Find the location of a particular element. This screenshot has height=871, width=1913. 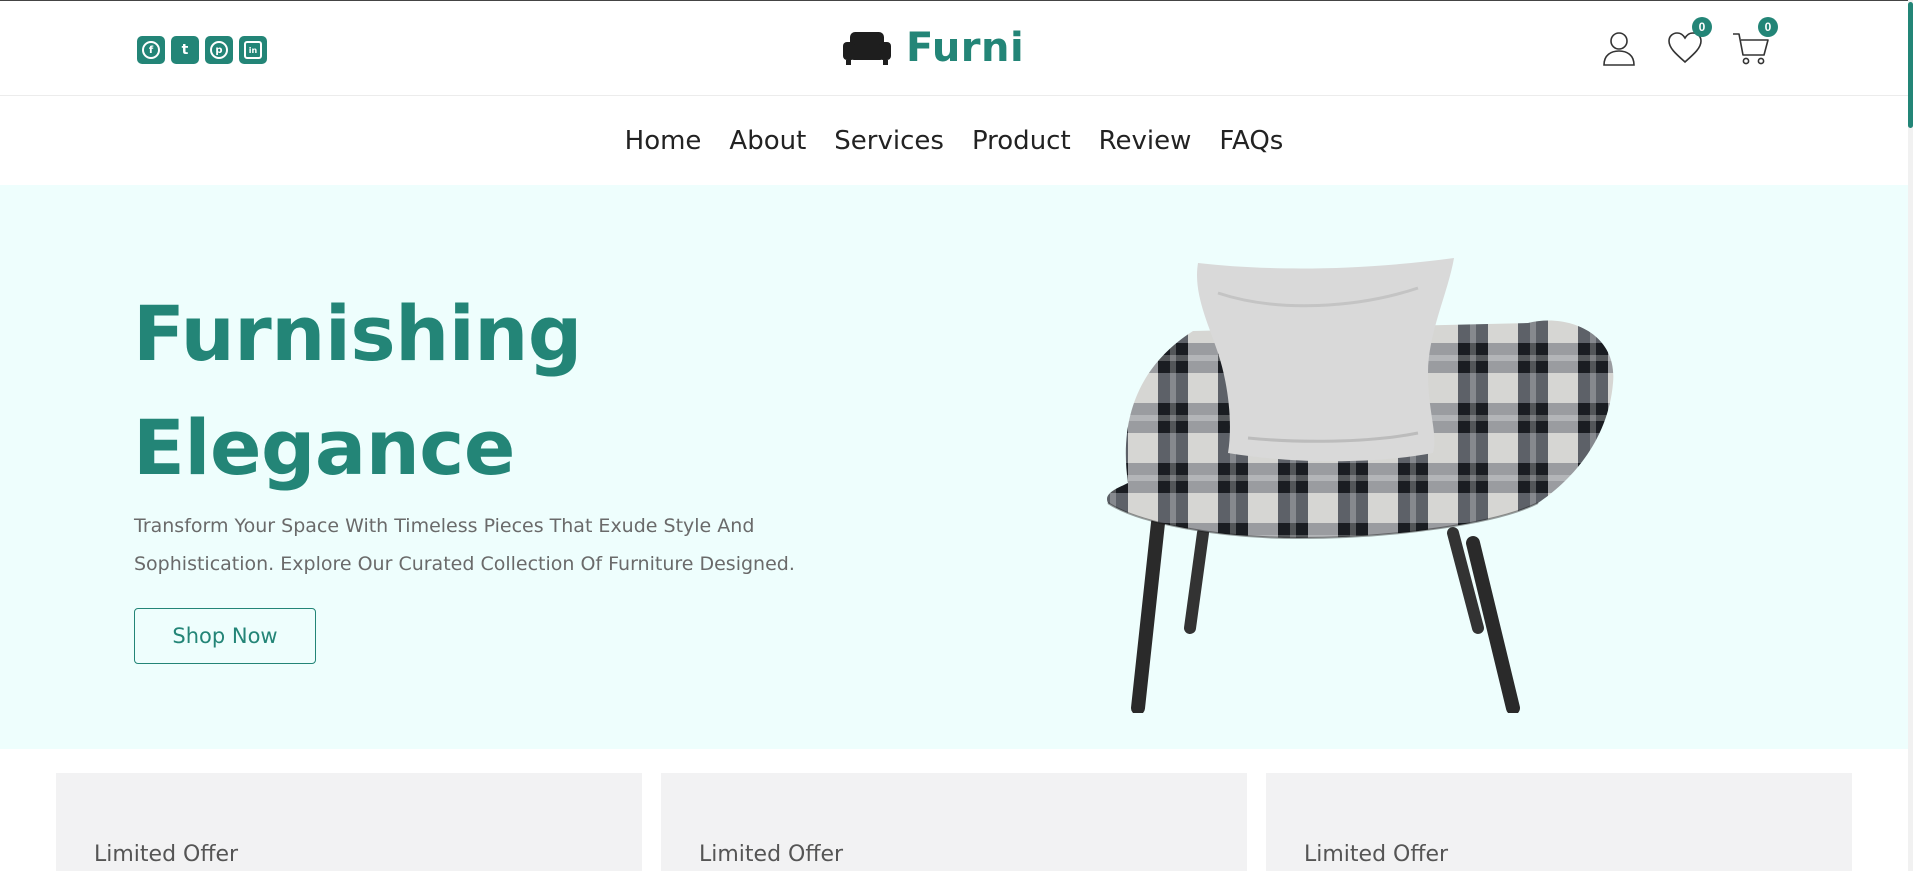

twitter-icon: t is located at coordinates (185, 50).